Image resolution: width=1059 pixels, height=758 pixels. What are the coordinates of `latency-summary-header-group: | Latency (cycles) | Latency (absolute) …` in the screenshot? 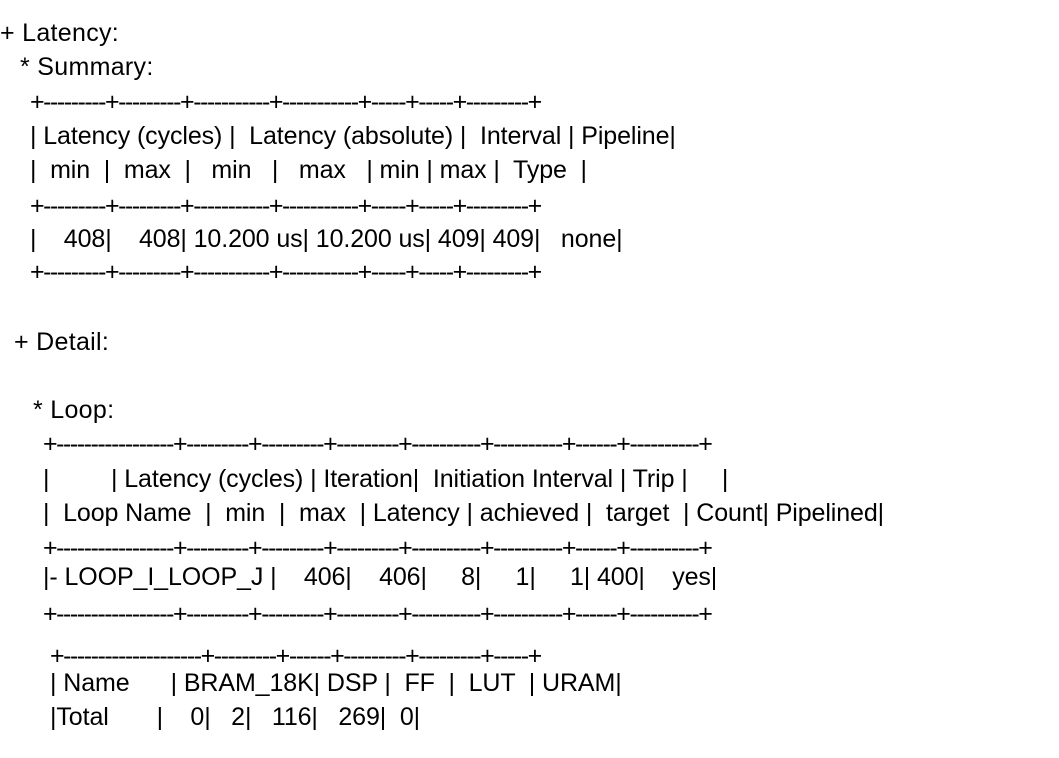 It's located at (353, 136).